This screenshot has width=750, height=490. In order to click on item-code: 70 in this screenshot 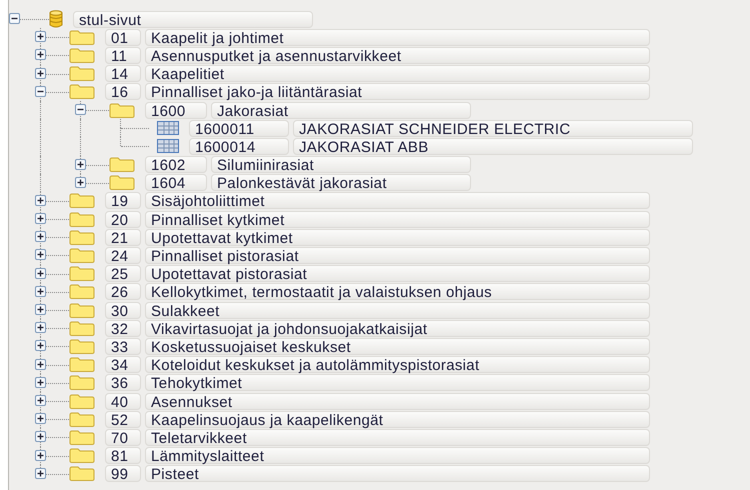, I will do `click(123, 437)`.